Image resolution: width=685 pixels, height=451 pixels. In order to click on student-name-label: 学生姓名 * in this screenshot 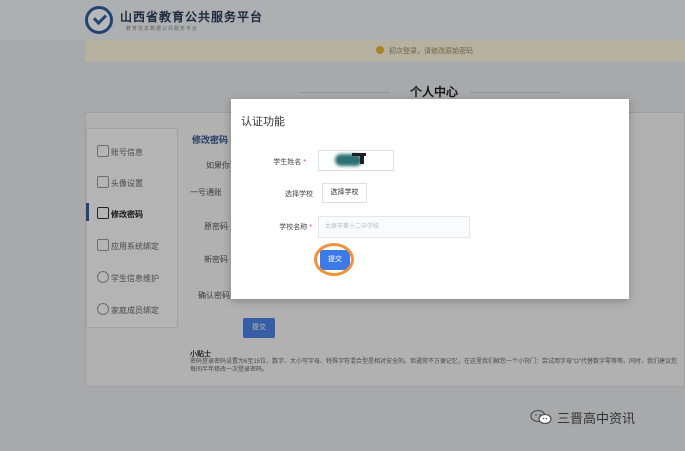, I will do `click(289, 162)`.